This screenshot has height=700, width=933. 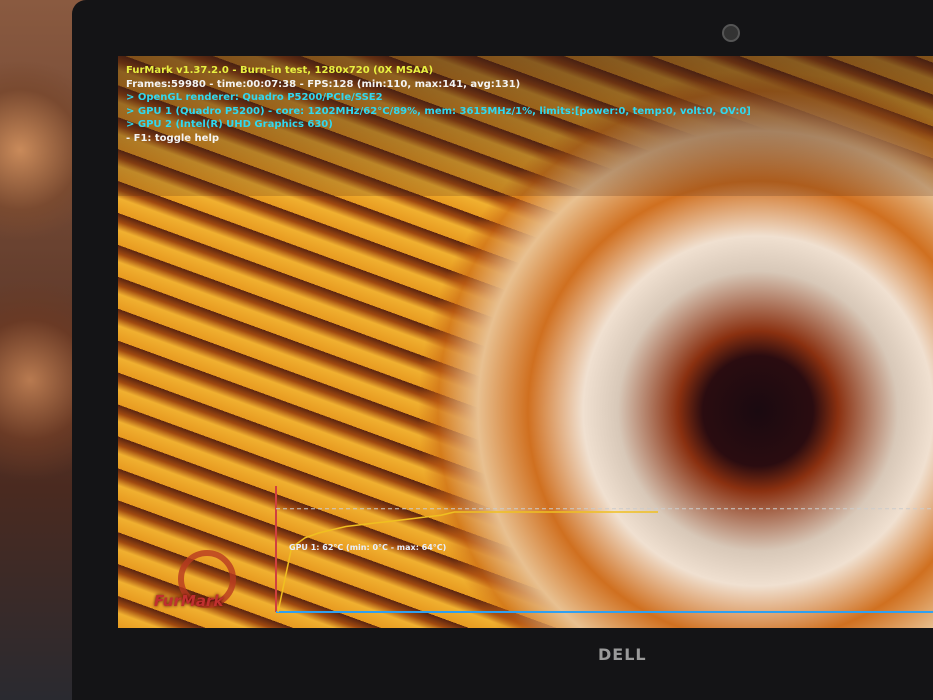 I want to click on temperature-label: GPU 1: 62°C (min: 0°C - max: 64°C), so click(x=368, y=547).